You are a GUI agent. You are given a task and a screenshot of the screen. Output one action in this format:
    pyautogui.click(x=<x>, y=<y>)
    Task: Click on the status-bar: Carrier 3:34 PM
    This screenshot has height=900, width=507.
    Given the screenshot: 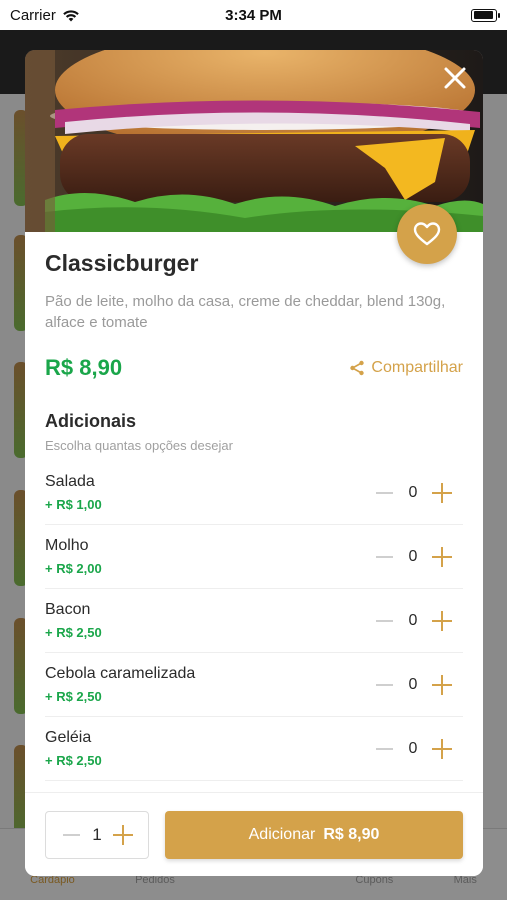 What is the action you would take?
    pyautogui.click(x=253, y=15)
    